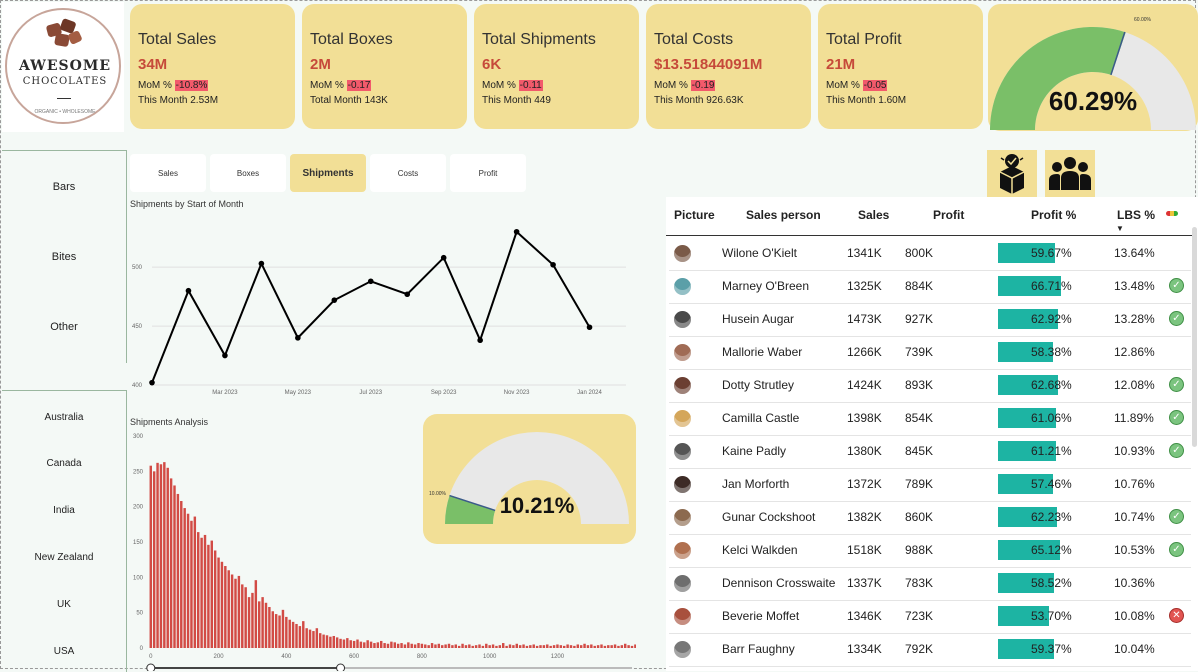  Describe the element at coordinates (930, 254) in the screenshot. I see `table-row: Wilone O'Kielt 1341K 800K 59.67% 13.64%` at that location.